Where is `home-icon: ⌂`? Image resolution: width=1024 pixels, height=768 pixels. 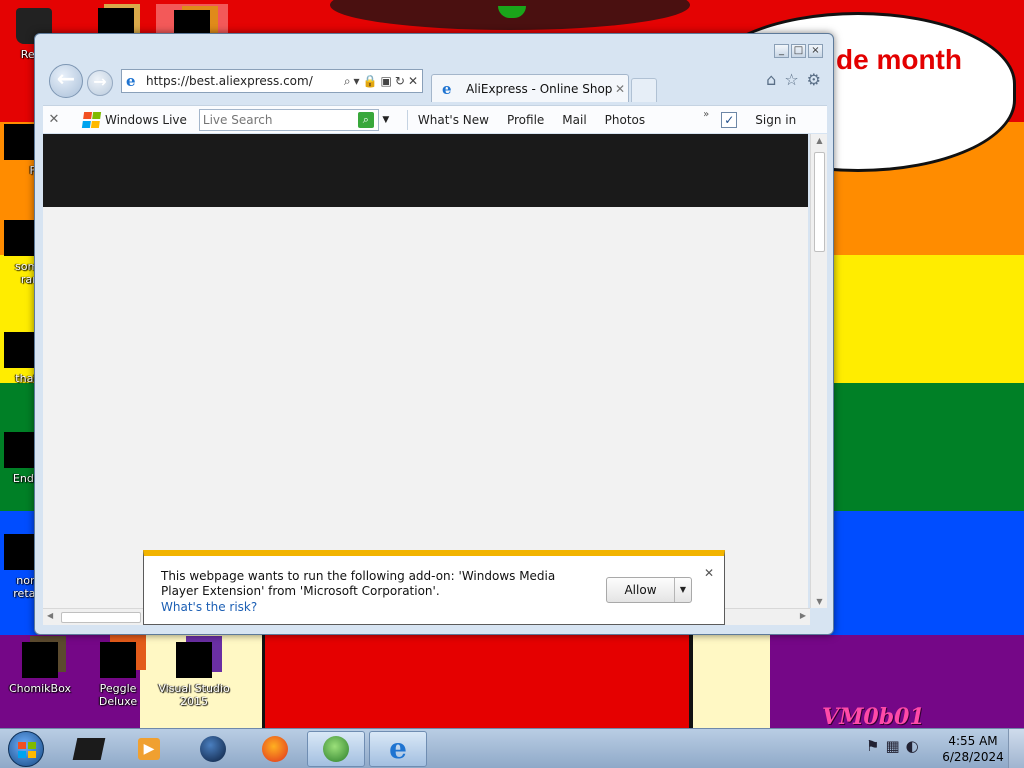
home-icon: ⌂ is located at coordinates (771, 79).